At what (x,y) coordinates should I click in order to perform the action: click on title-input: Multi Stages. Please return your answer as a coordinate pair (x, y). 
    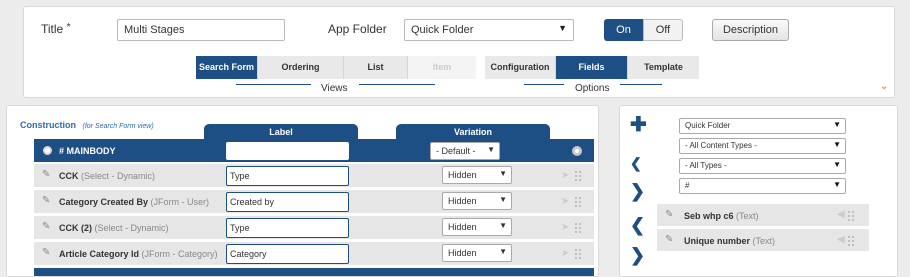
    Looking at the image, I should click on (201, 30).